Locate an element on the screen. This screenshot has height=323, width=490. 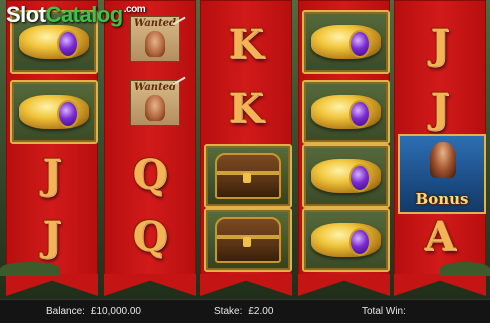
reel-2-symbol-4: Q is located at coordinates (150, 236).